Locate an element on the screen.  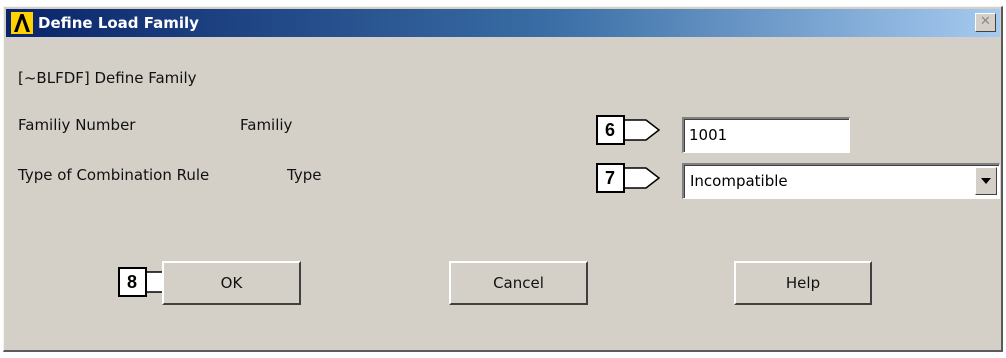
callout-6: 6 is located at coordinates (629, 130).